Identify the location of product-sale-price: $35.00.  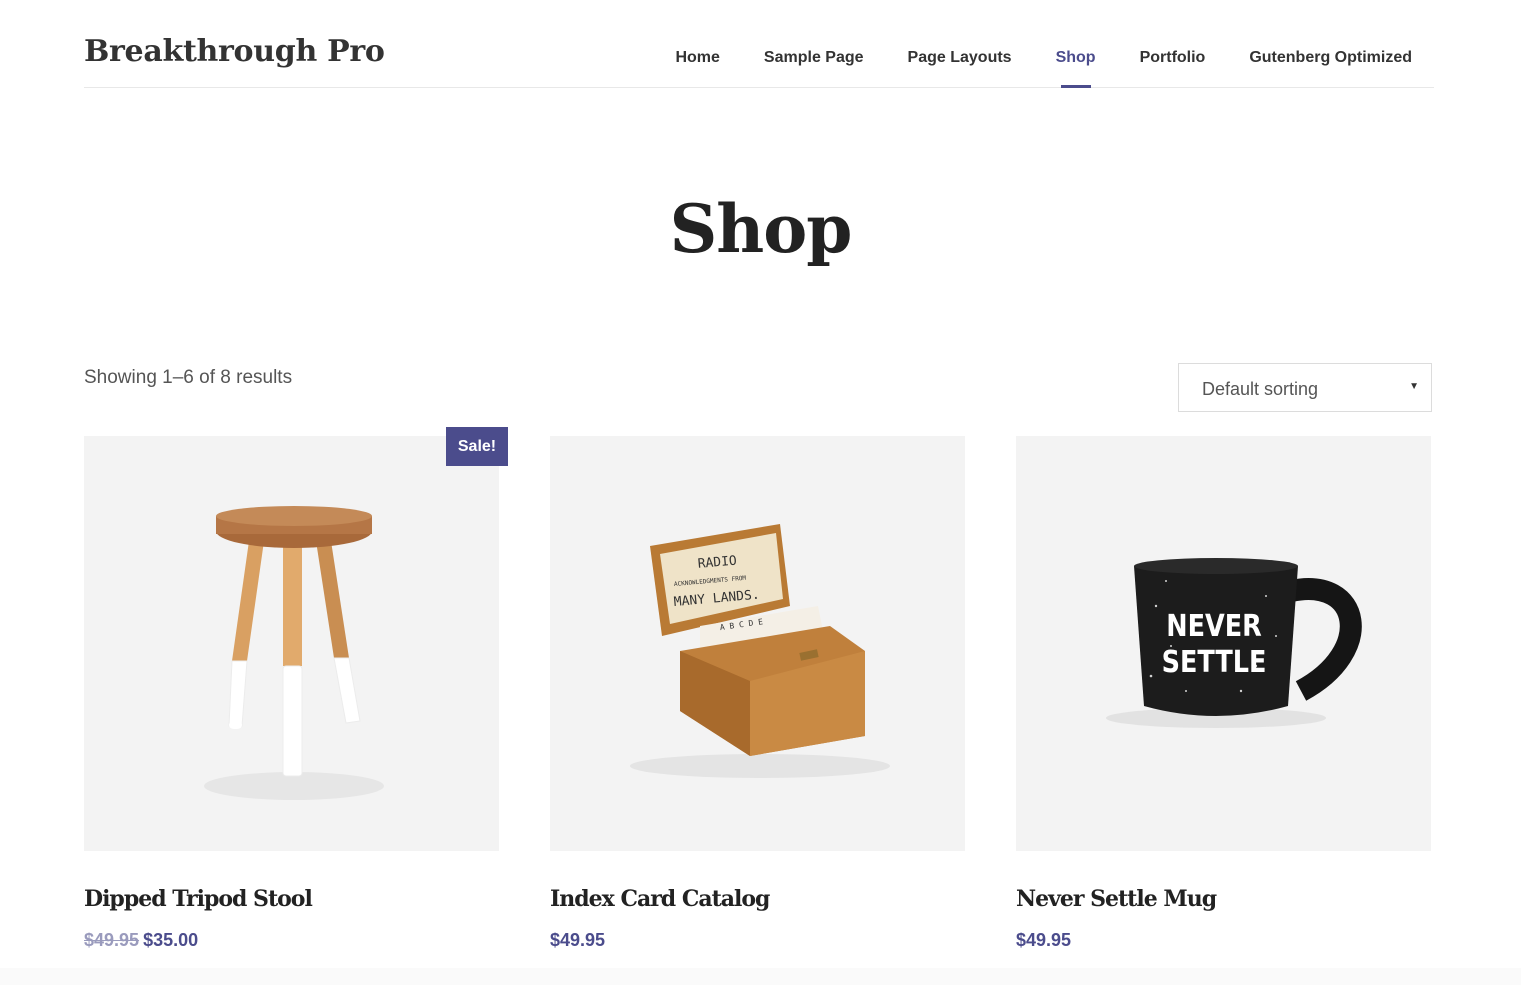
(171, 940).